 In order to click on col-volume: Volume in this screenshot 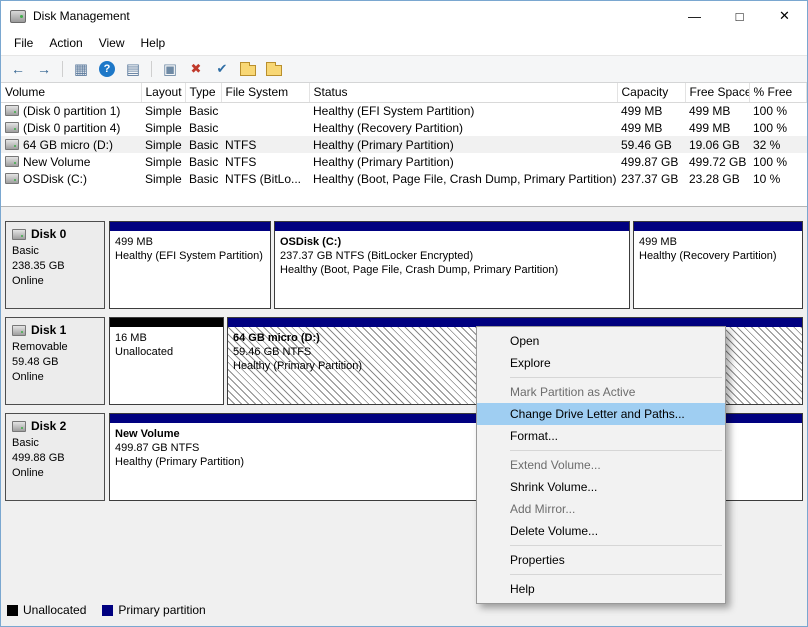, I will do `click(71, 93)`.